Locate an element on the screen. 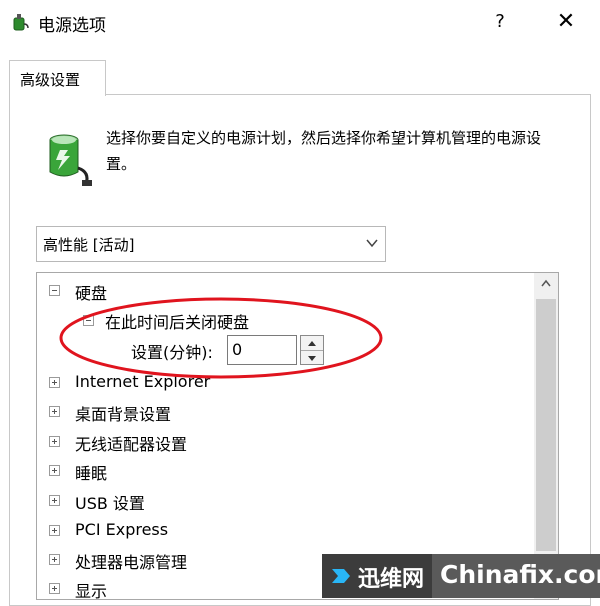  tree-item: 桌面背景设置 is located at coordinates (284, 412).